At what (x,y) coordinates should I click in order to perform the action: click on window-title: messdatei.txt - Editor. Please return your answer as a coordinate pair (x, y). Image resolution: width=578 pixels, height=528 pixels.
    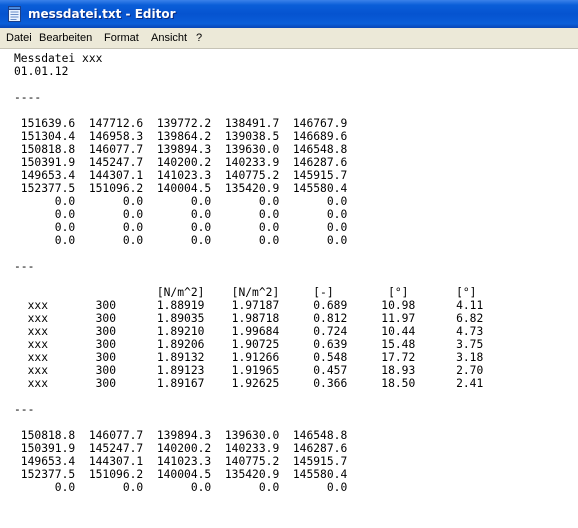
    Looking at the image, I should click on (102, 14).